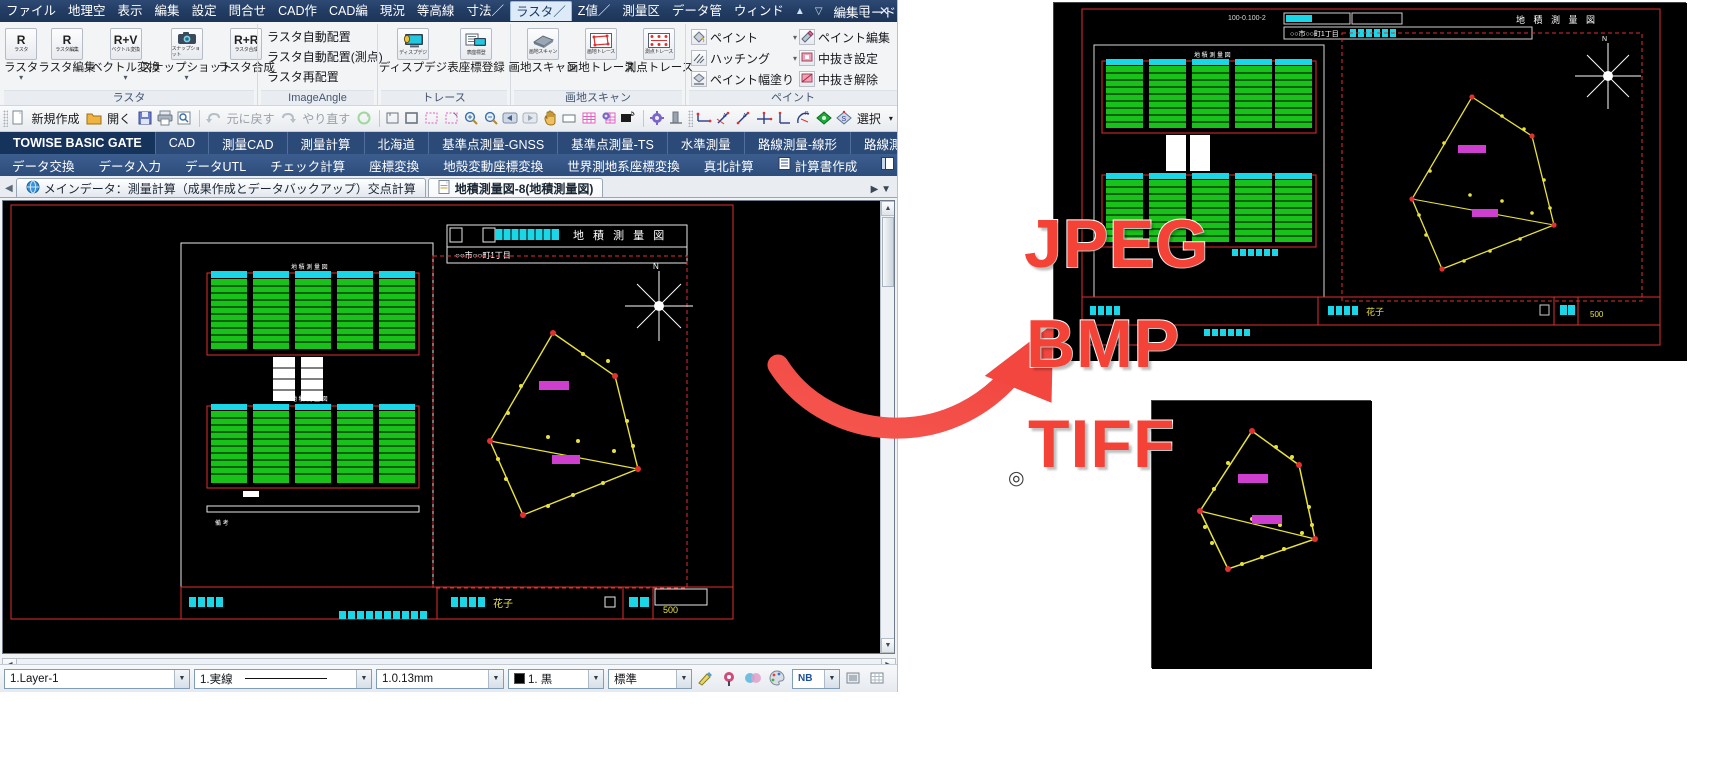 Image resolution: width=1727 pixels, height=760 pixels. What do you see at coordinates (511, 119) in the screenshot?
I see `arrow-left-icon` at bounding box center [511, 119].